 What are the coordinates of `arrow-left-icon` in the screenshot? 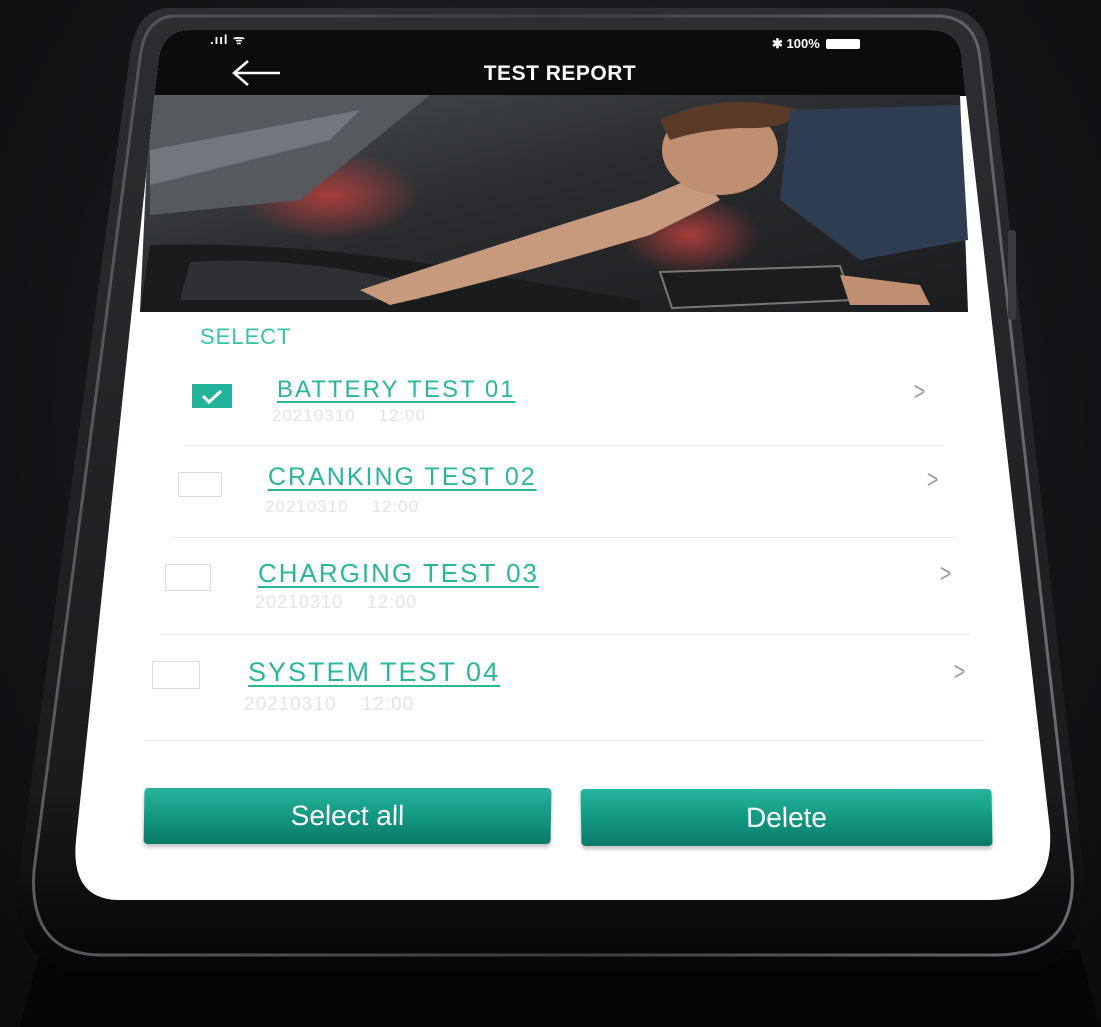 It's located at (256, 73).